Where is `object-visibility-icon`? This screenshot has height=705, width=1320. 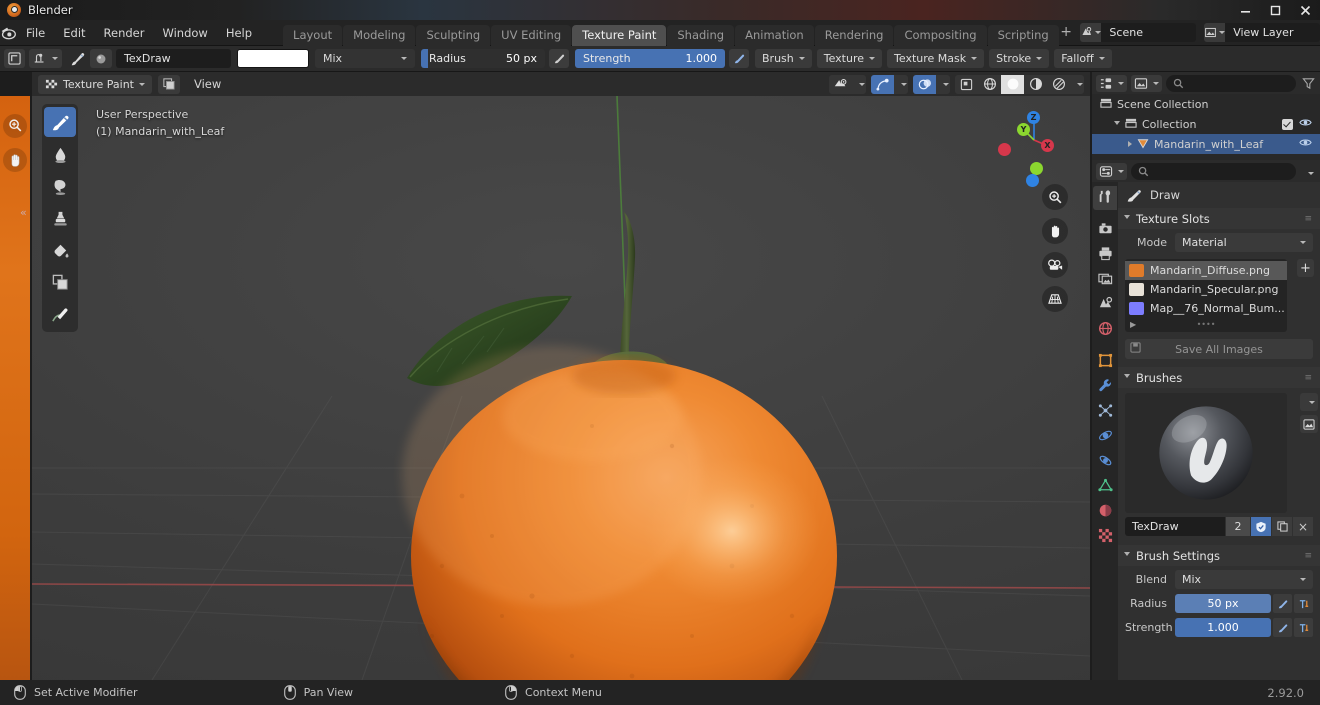 object-visibility-icon is located at coordinates (840, 84).